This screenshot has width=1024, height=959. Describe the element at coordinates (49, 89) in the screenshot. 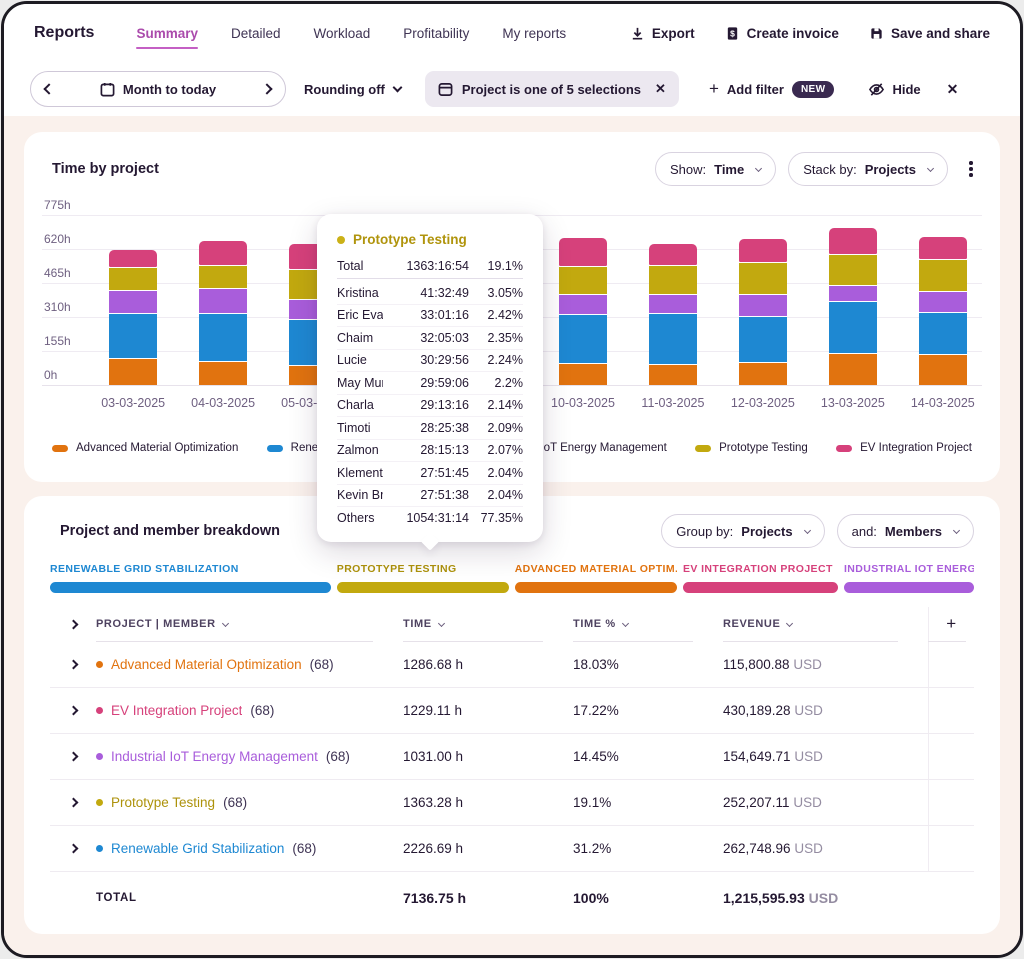

I see `prev-period-icon` at that location.